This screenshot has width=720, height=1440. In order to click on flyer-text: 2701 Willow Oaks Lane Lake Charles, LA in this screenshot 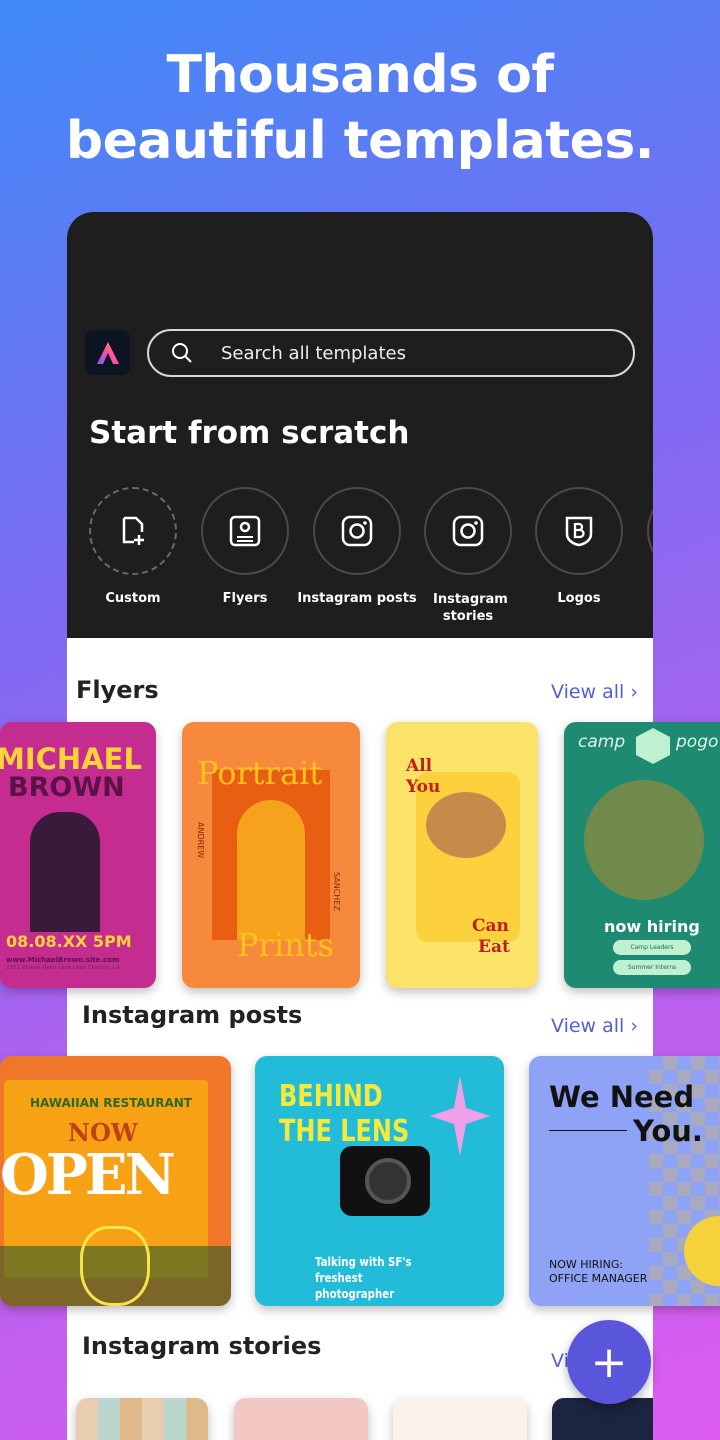, I will do `click(63, 968)`.